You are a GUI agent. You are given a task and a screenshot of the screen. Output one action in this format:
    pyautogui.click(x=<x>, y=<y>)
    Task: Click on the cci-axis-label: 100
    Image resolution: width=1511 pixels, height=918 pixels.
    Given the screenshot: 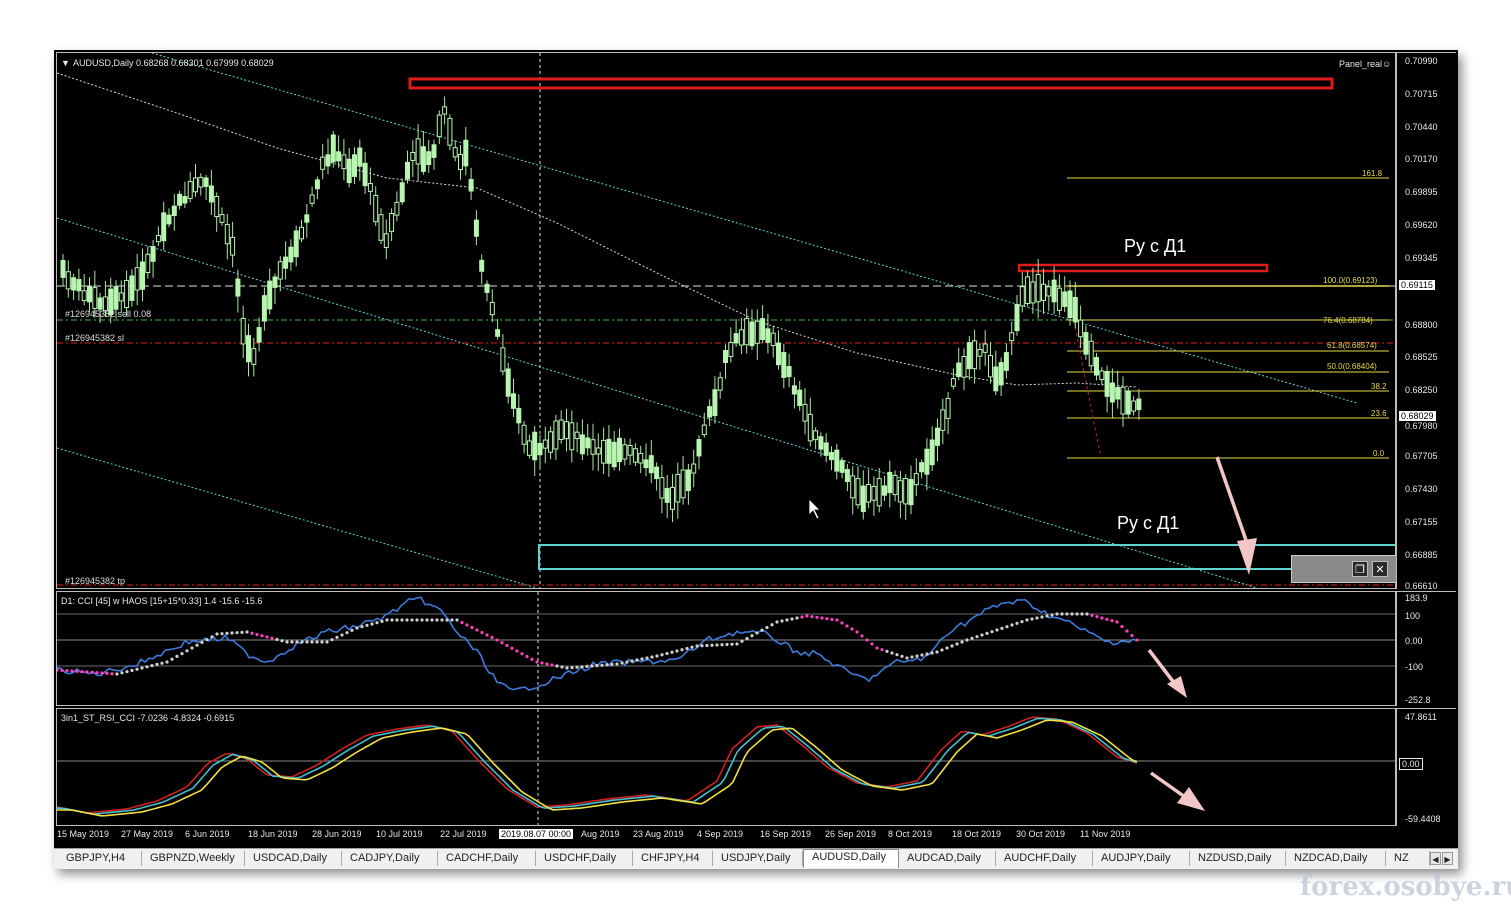 What is the action you would take?
    pyautogui.click(x=1413, y=616)
    